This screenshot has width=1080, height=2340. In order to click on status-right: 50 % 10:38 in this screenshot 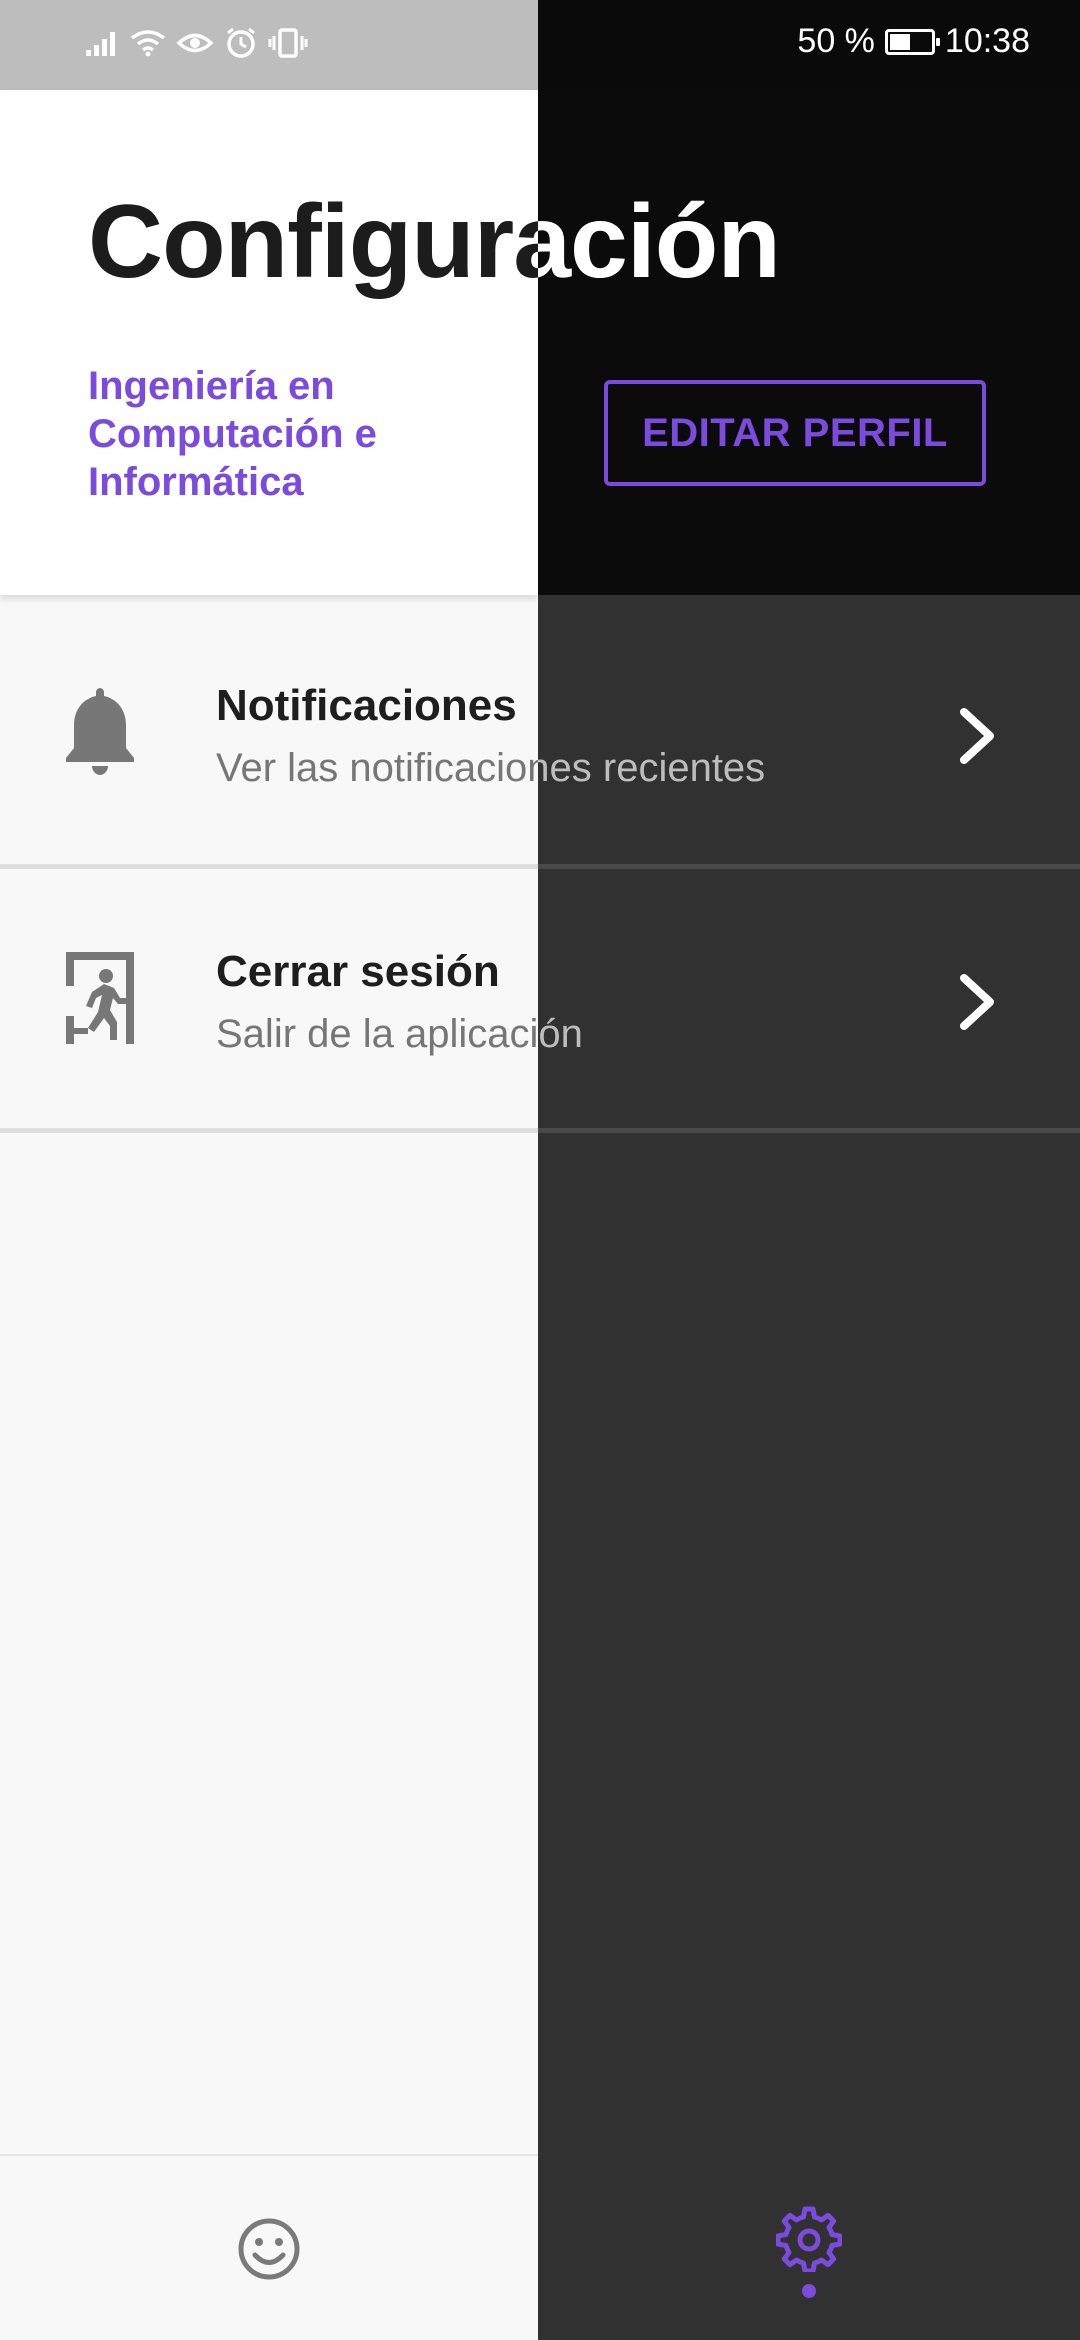, I will do `click(913, 41)`.